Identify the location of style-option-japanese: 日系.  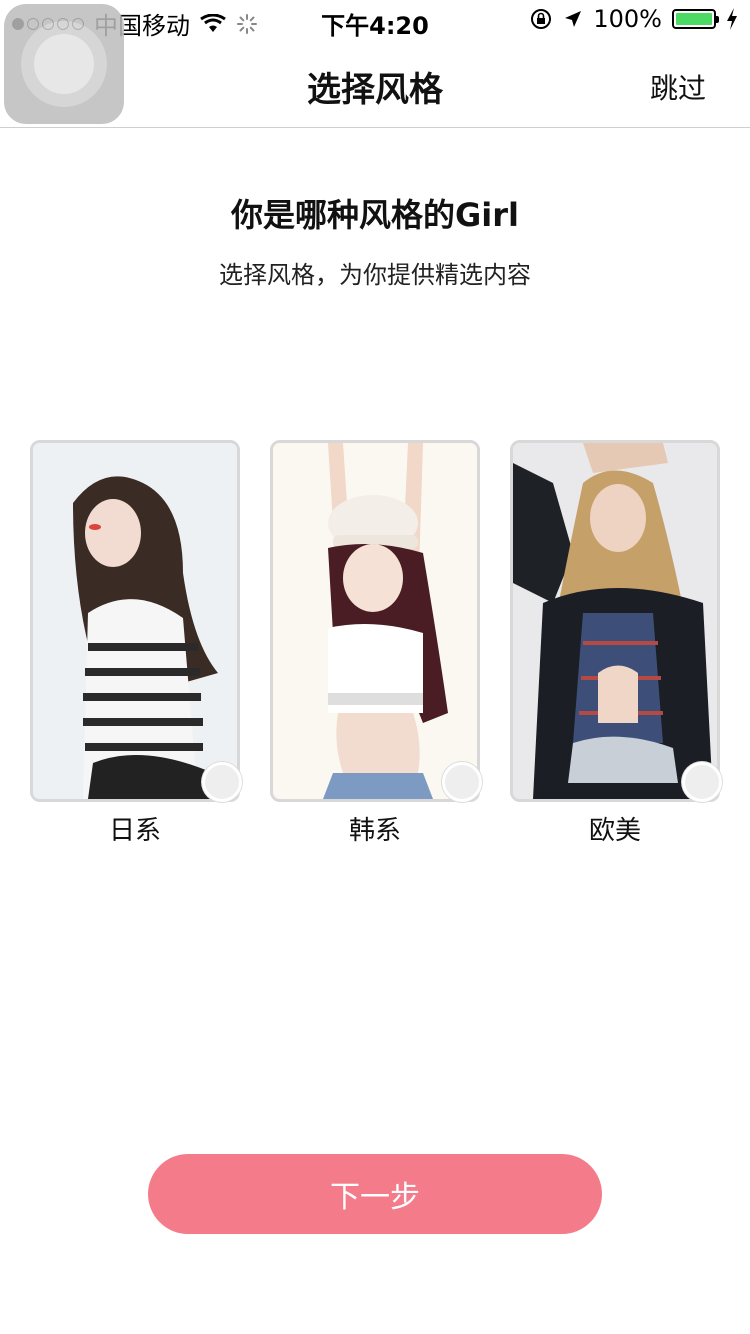
(136, 650).